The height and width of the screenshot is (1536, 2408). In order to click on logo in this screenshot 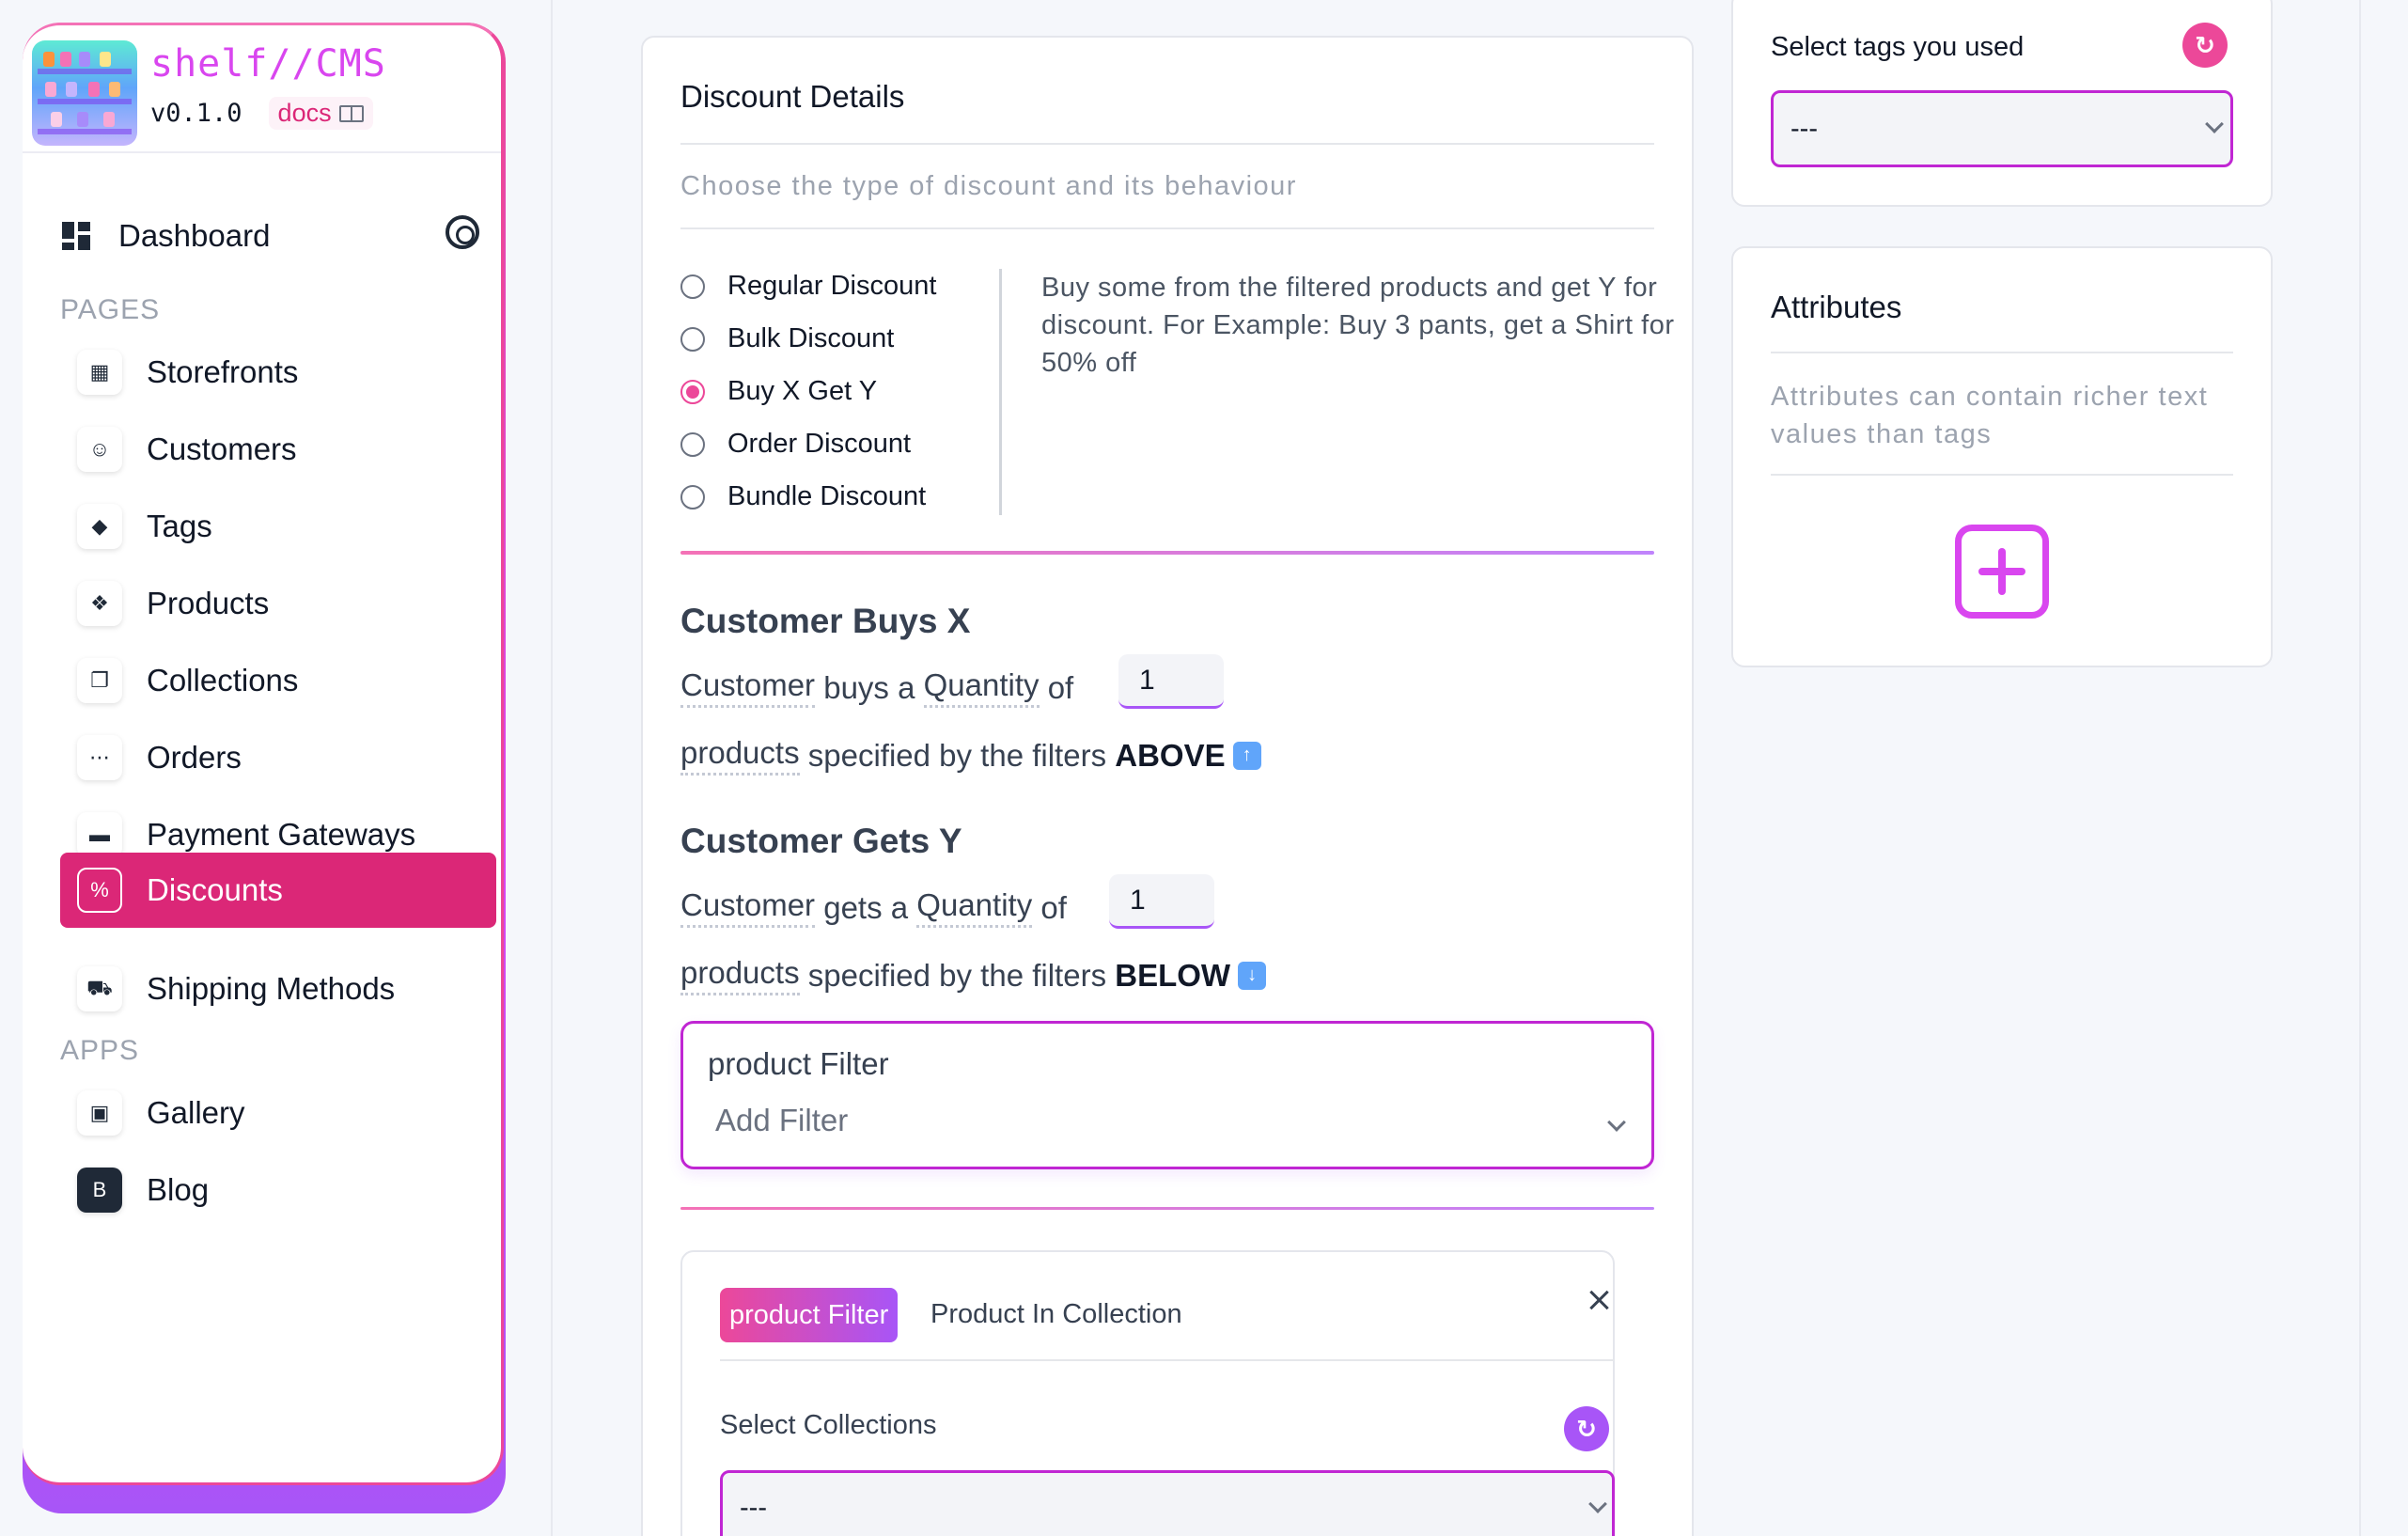, I will do `click(84, 93)`.